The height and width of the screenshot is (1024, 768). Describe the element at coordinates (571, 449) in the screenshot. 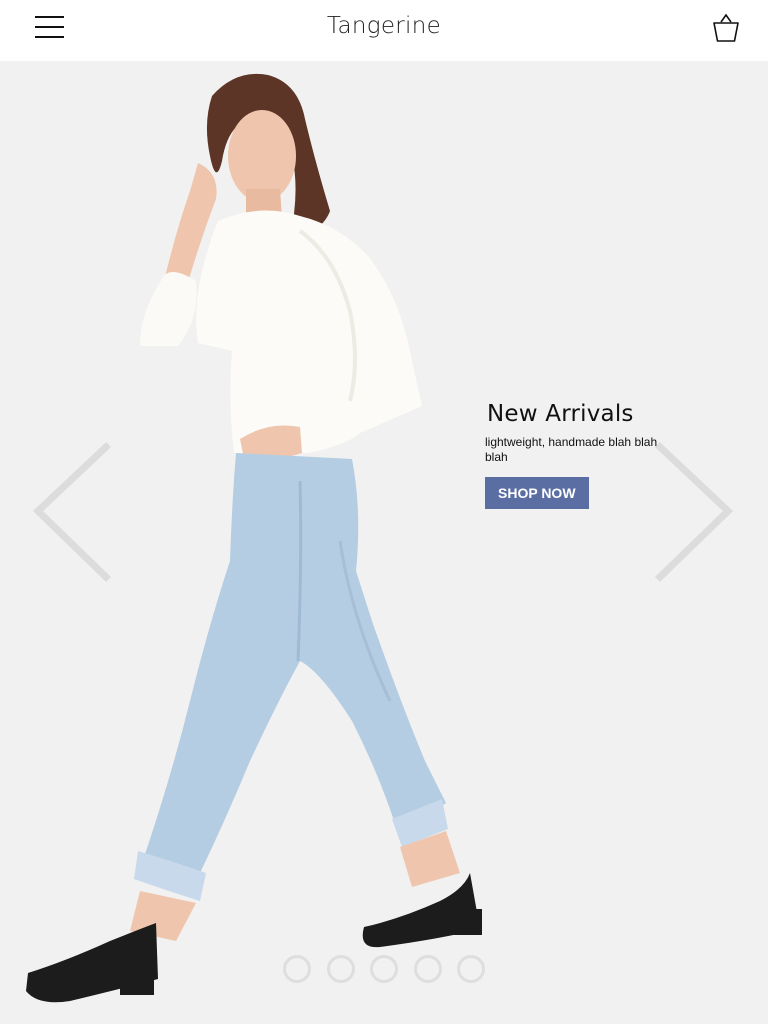

I see `promo-subtitle: lightweight, handmade blah blah blah` at that location.